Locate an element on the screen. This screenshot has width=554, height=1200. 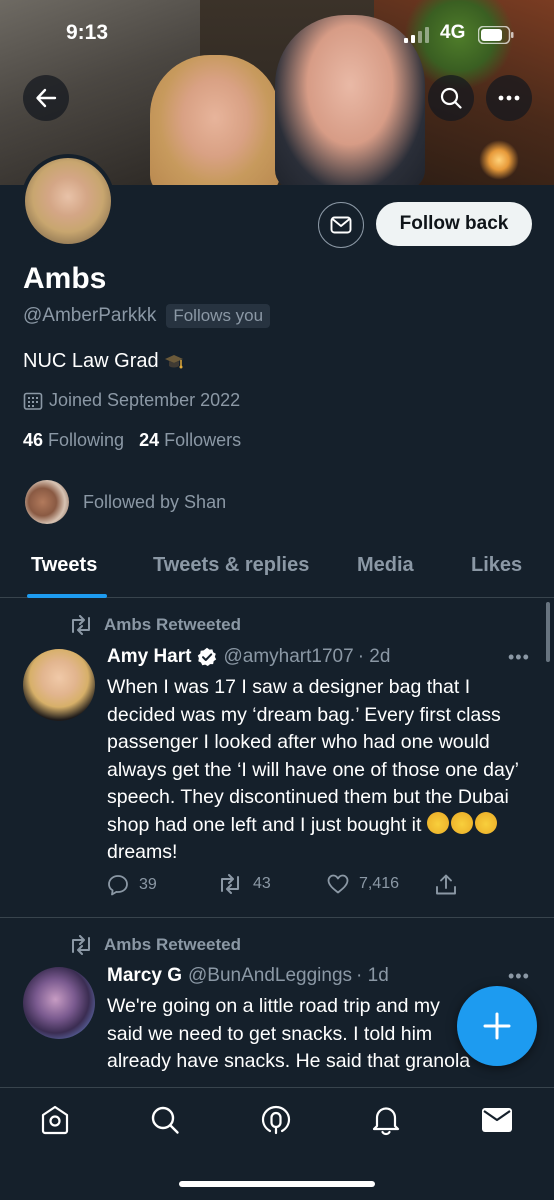
active-tab-indicator is located at coordinates (67, 596).